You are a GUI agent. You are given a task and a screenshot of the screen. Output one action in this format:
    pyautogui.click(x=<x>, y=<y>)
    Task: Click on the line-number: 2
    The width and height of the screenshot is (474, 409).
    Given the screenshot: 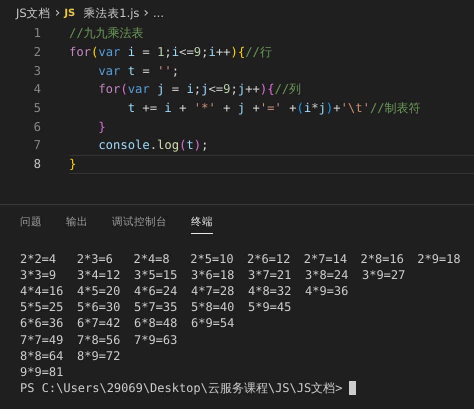 What is the action you would take?
    pyautogui.click(x=37, y=52)
    